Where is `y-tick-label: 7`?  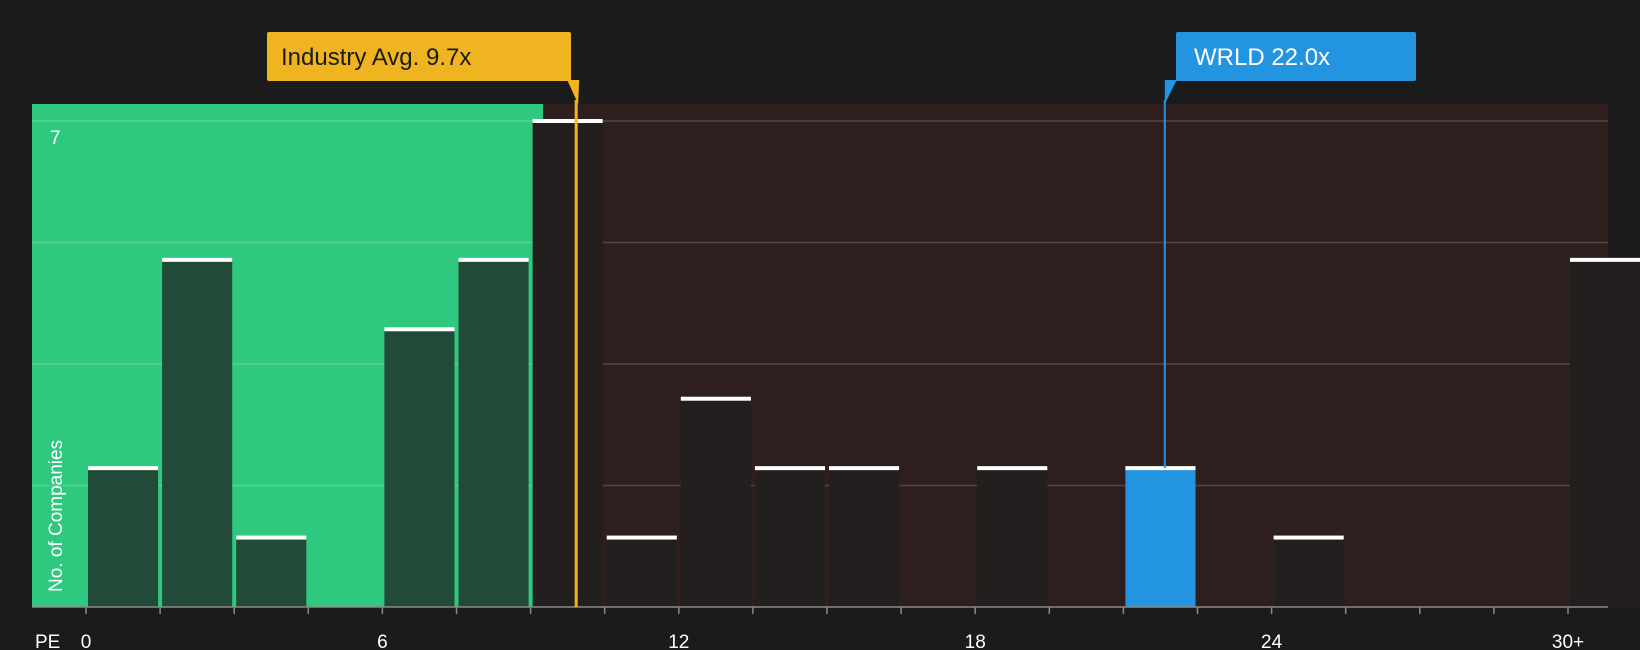
y-tick-label: 7 is located at coordinates (55, 138).